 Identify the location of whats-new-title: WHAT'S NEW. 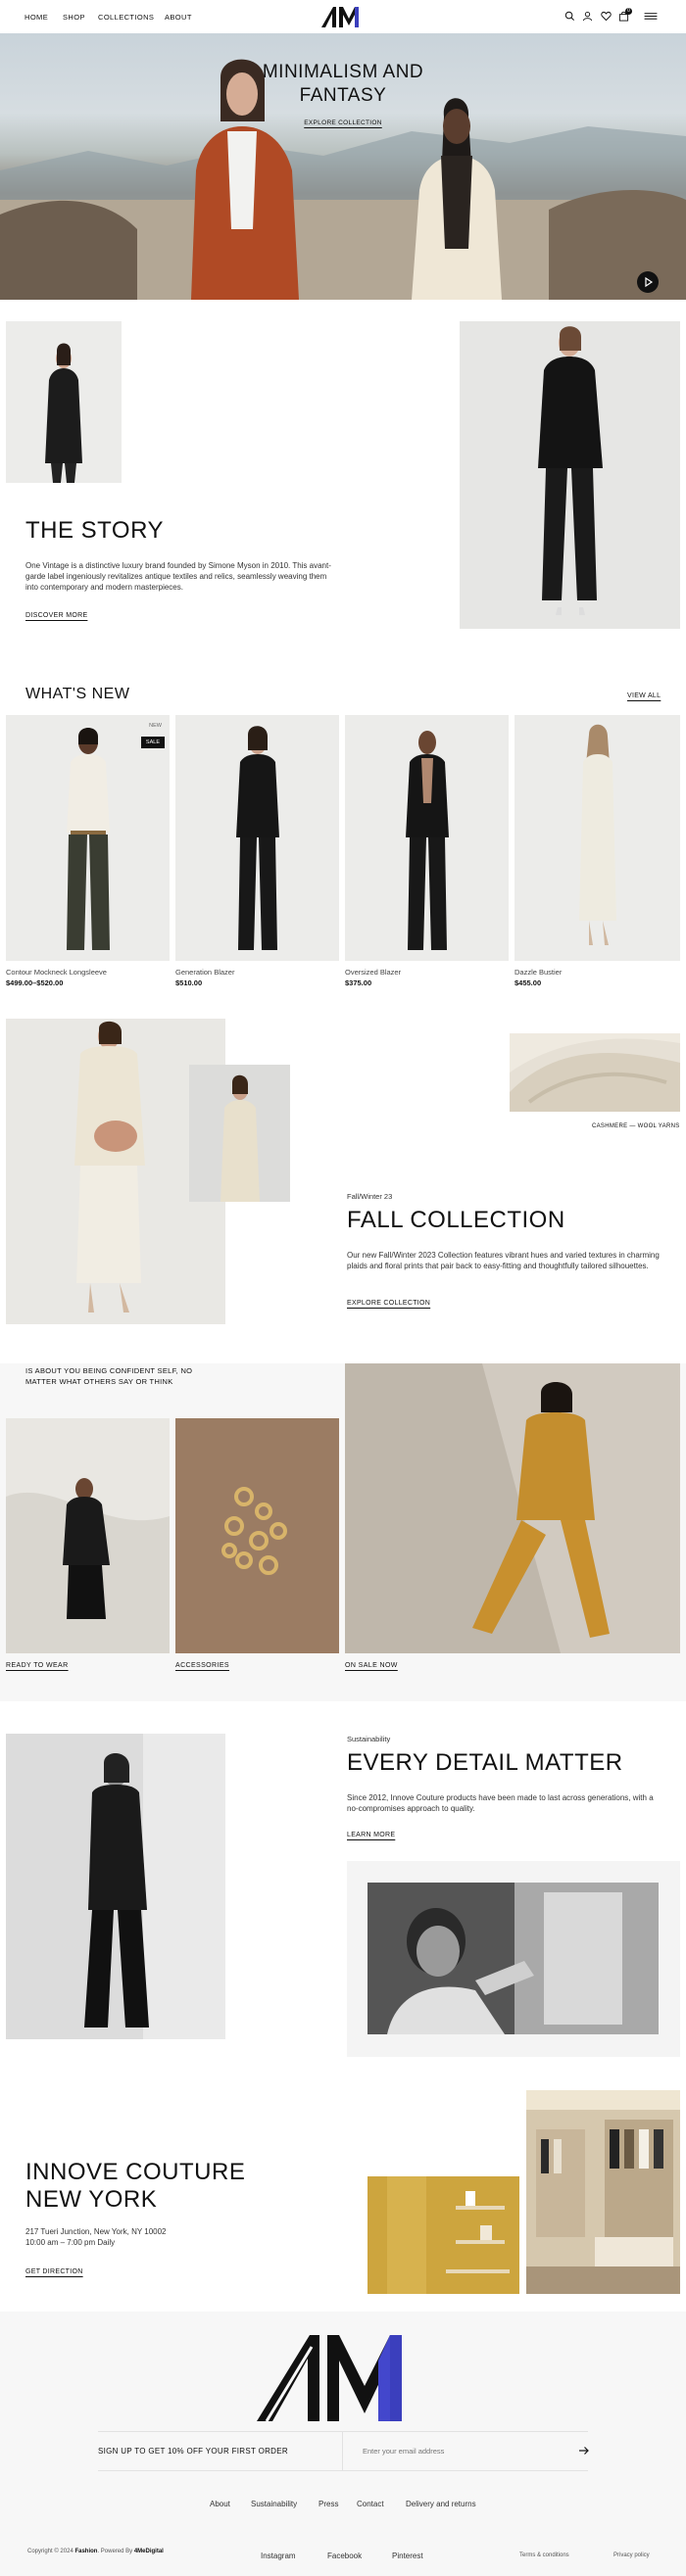
(77, 694).